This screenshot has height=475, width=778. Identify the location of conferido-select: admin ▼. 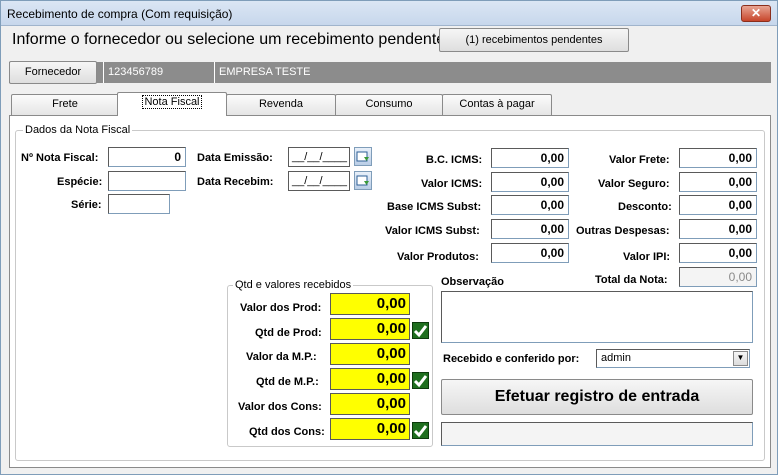
(673, 358).